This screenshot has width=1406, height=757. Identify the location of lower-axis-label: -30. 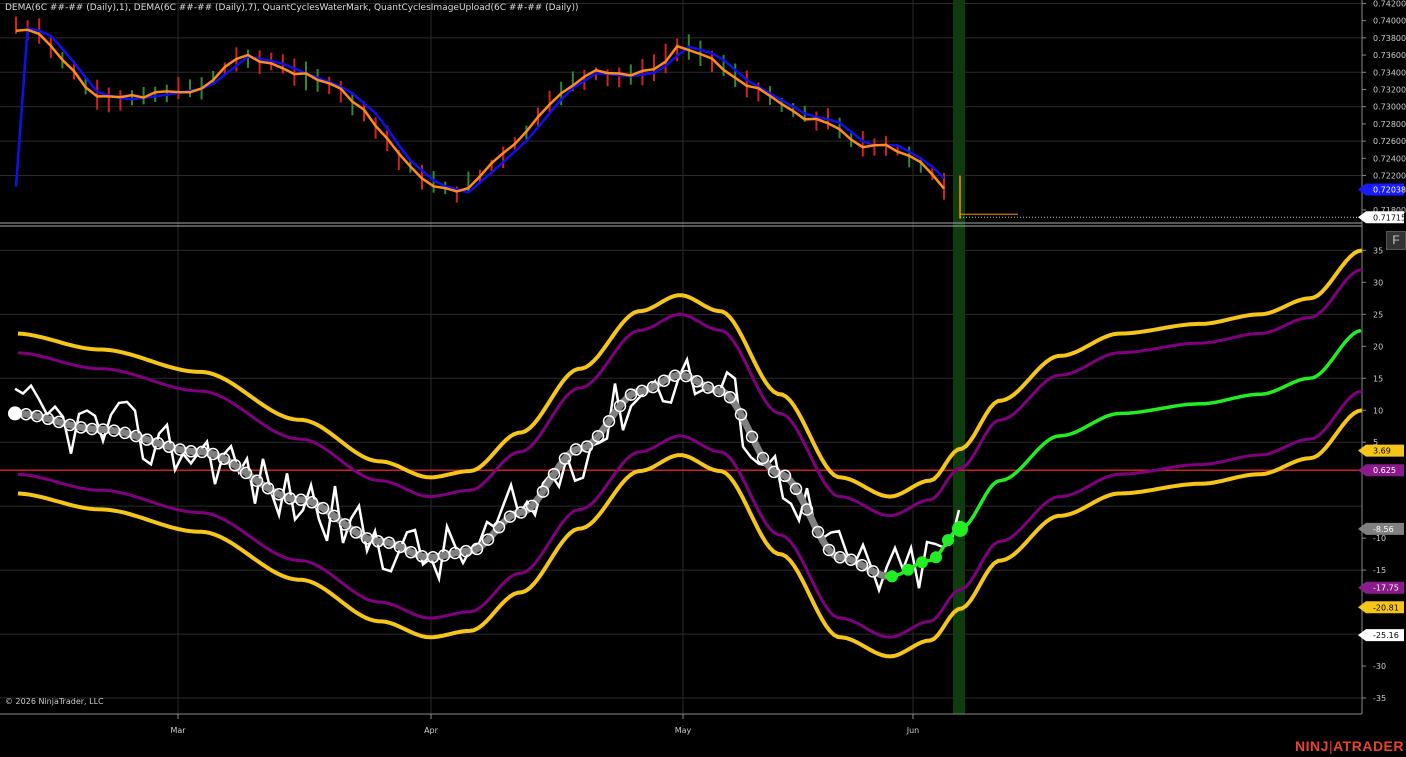
(1379, 666).